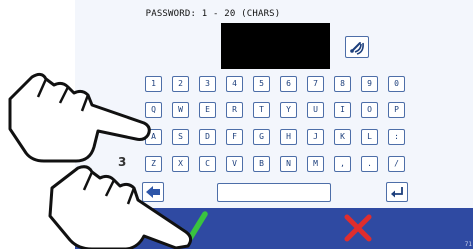 Image resolution: width=473 pixels, height=249 pixels. Describe the element at coordinates (180, 84) in the screenshot. I see `key-2: 2` at that location.